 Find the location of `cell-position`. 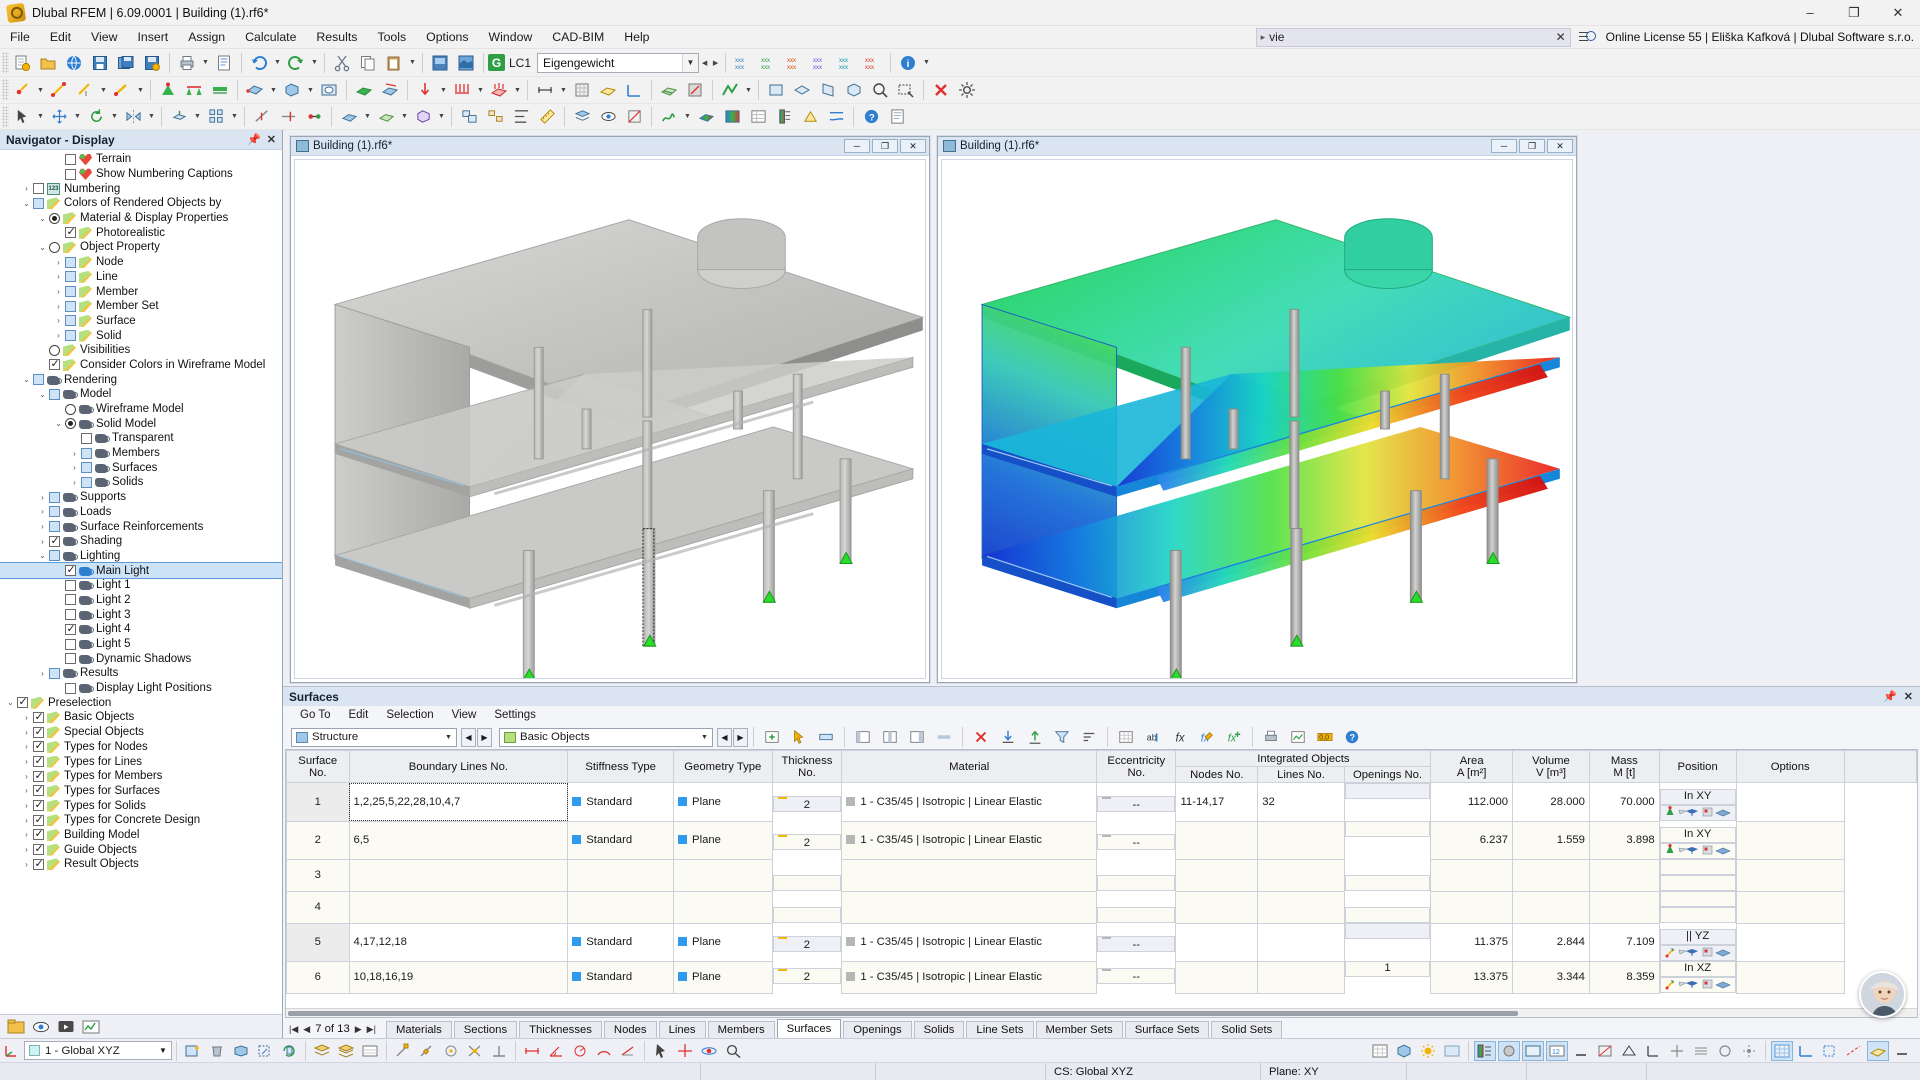

cell-position is located at coordinates (1697, 867).